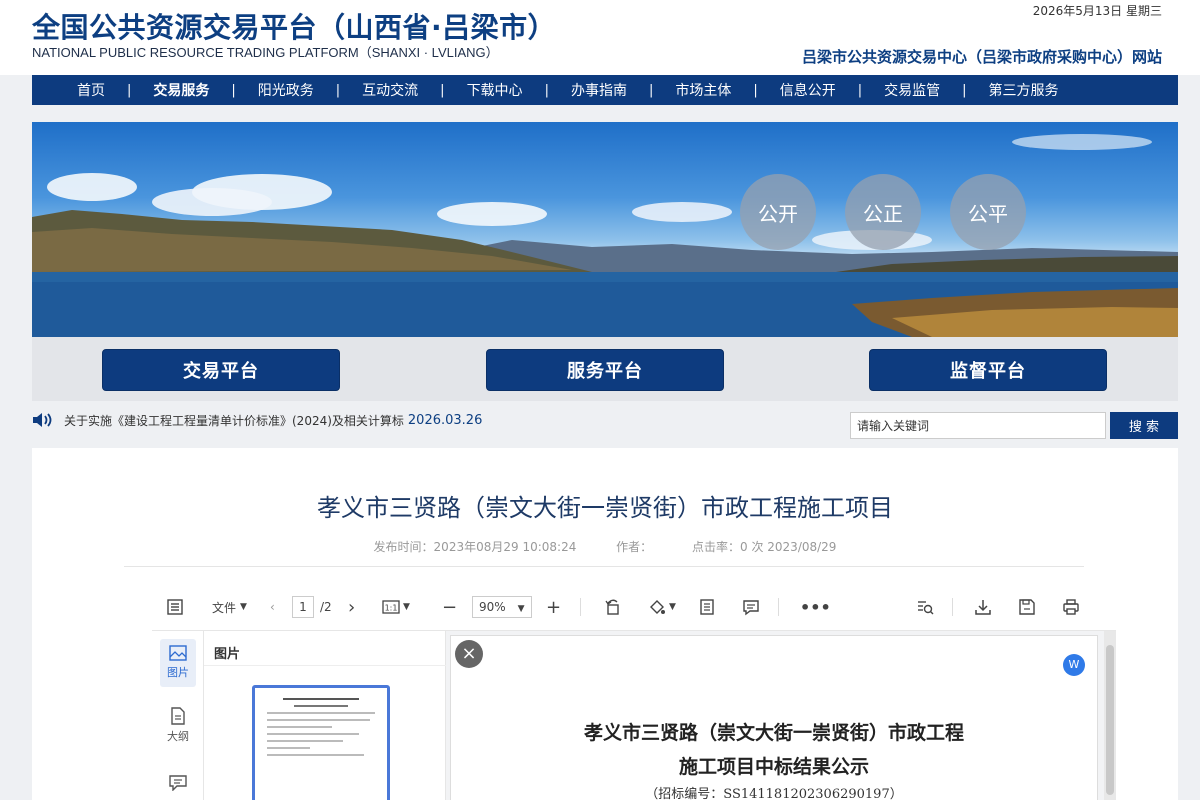  I want to click on thumbnail-divider, so click(325, 665).